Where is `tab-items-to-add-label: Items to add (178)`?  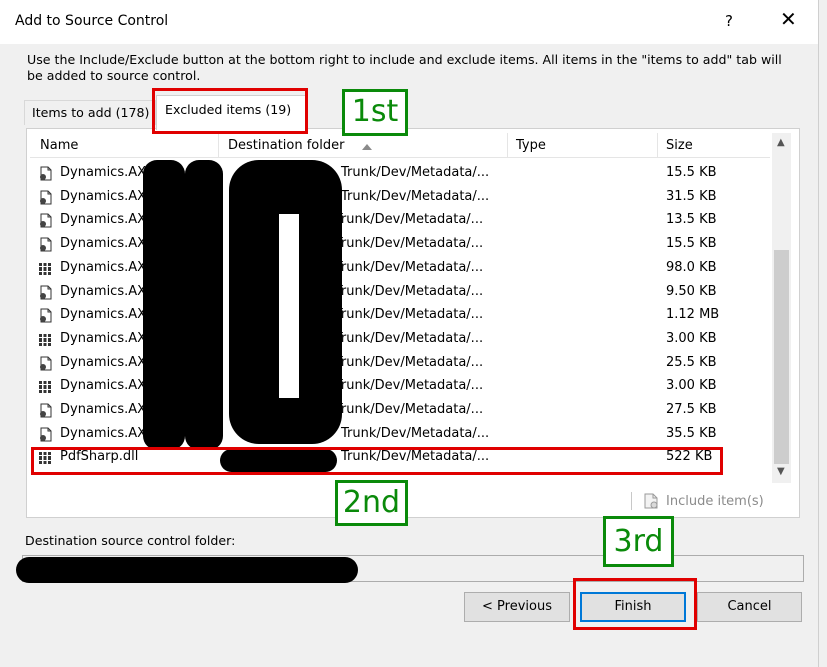
tab-items-to-add-label: Items to add (178) is located at coordinates (91, 112).